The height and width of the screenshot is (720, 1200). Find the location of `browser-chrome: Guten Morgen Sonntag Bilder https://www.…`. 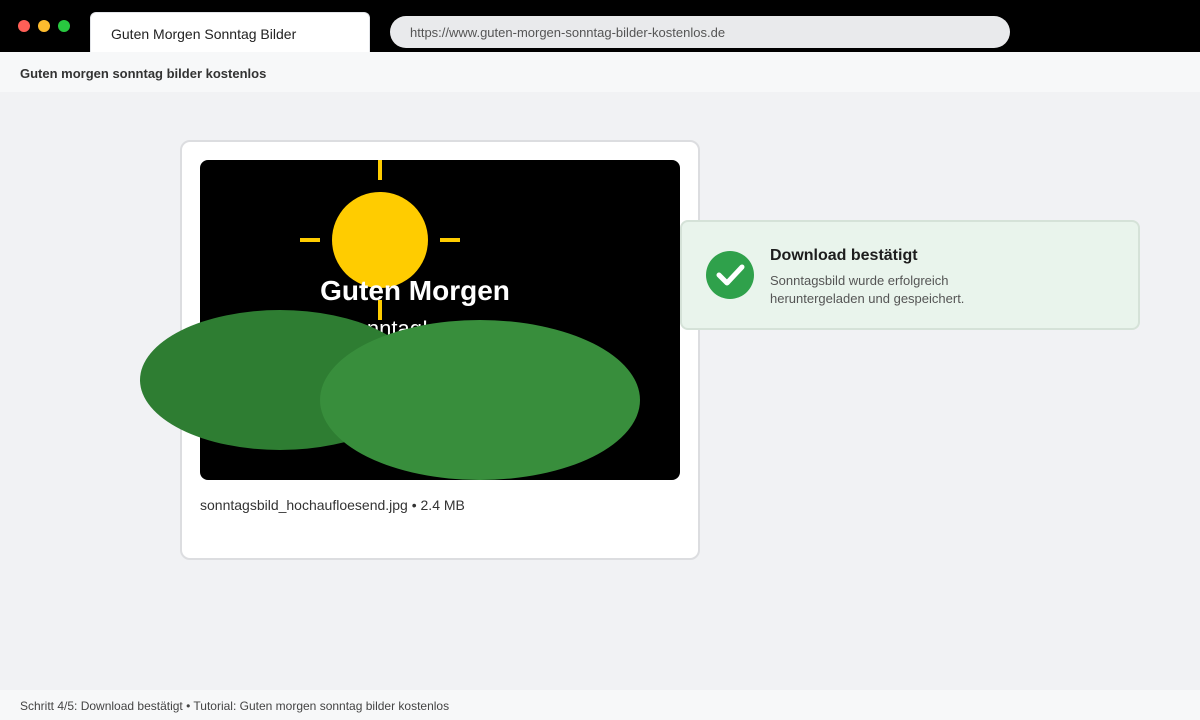

browser-chrome: Guten Morgen Sonntag Bilder https://www.… is located at coordinates (600, 26).